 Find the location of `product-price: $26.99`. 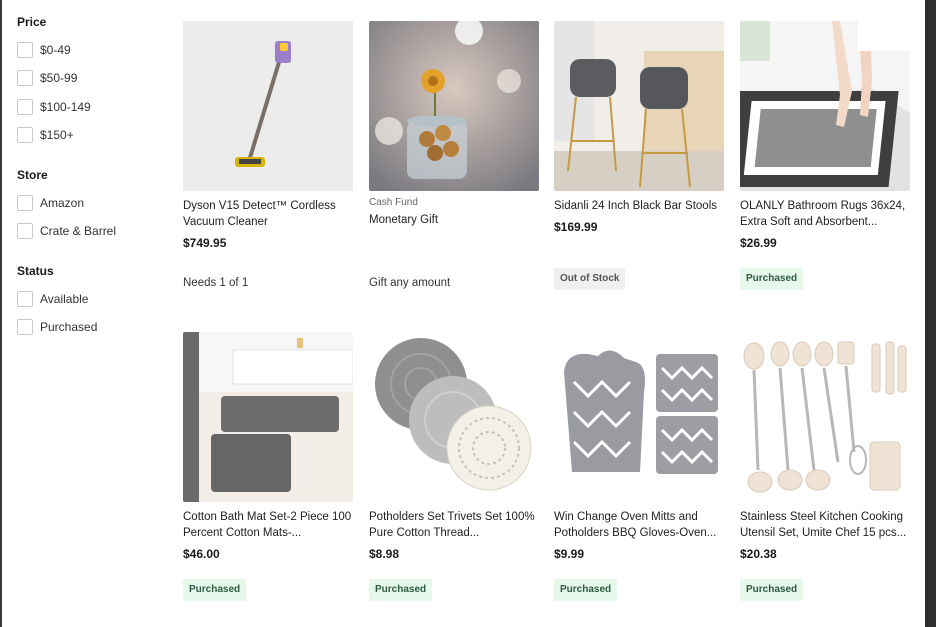

product-price: $26.99 is located at coordinates (758, 243).